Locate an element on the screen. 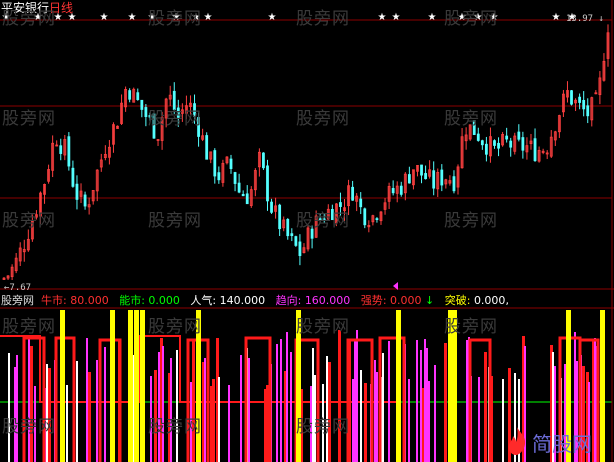  legend-value: 80.000 is located at coordinates (89, 300).